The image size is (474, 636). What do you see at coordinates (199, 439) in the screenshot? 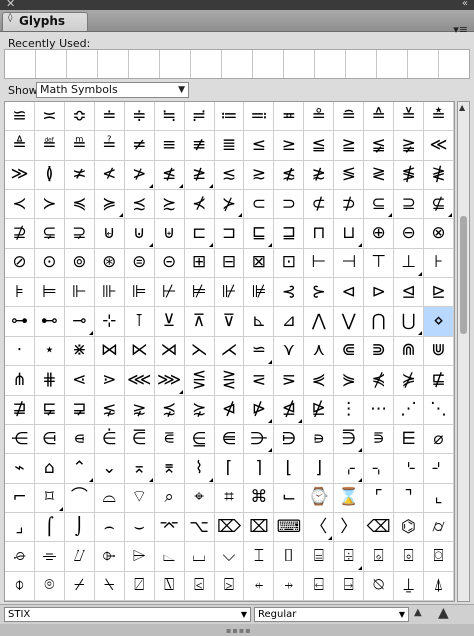
I see `glyph-cell: ⋸` at bounding box center [199, 439].